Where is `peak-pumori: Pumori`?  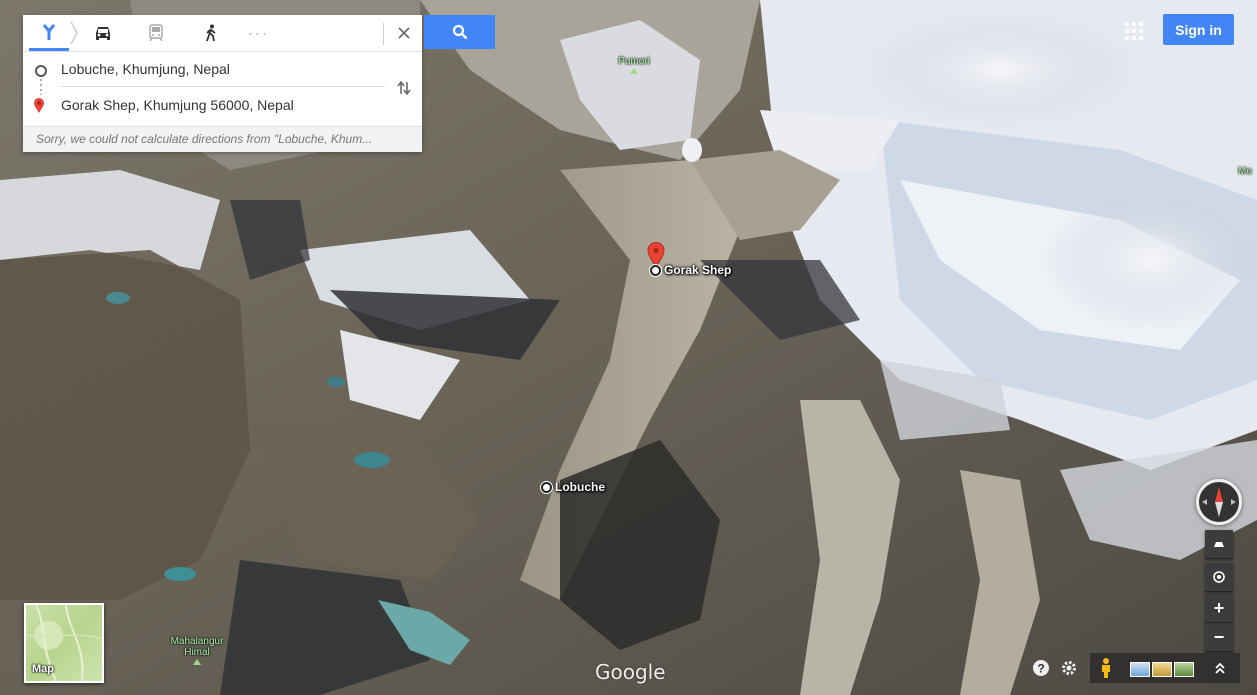 peak-pumori: Pumori is located at coordinates (634, 65).